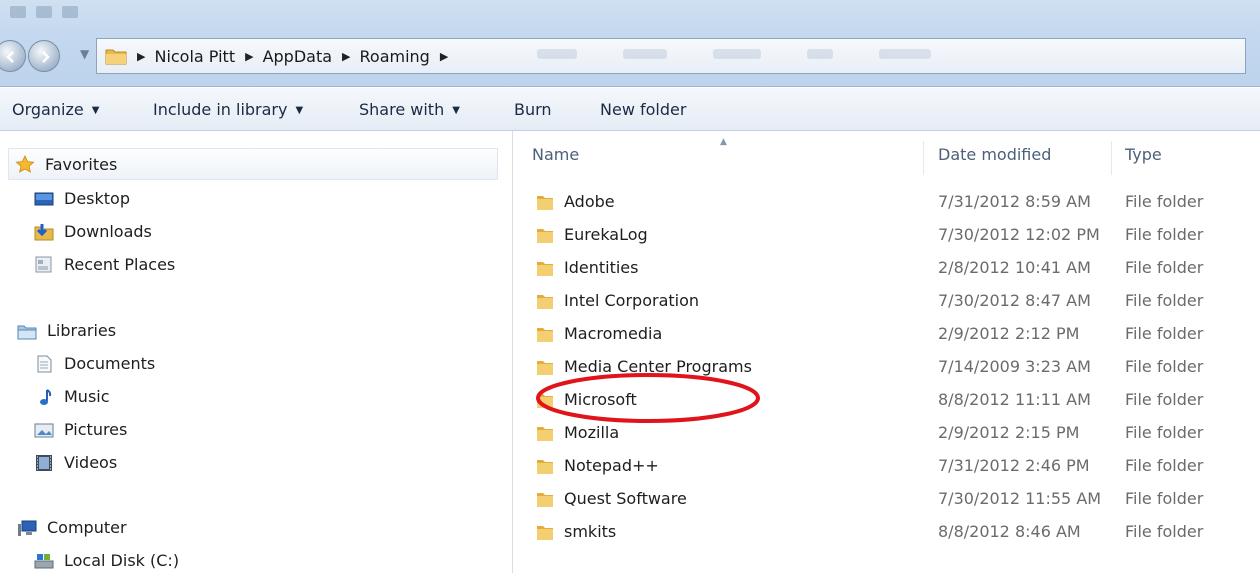 The image size is (1260, 573). I want to click on file-date: 2/9/2012 2:12 PM, so click(1009, 333).